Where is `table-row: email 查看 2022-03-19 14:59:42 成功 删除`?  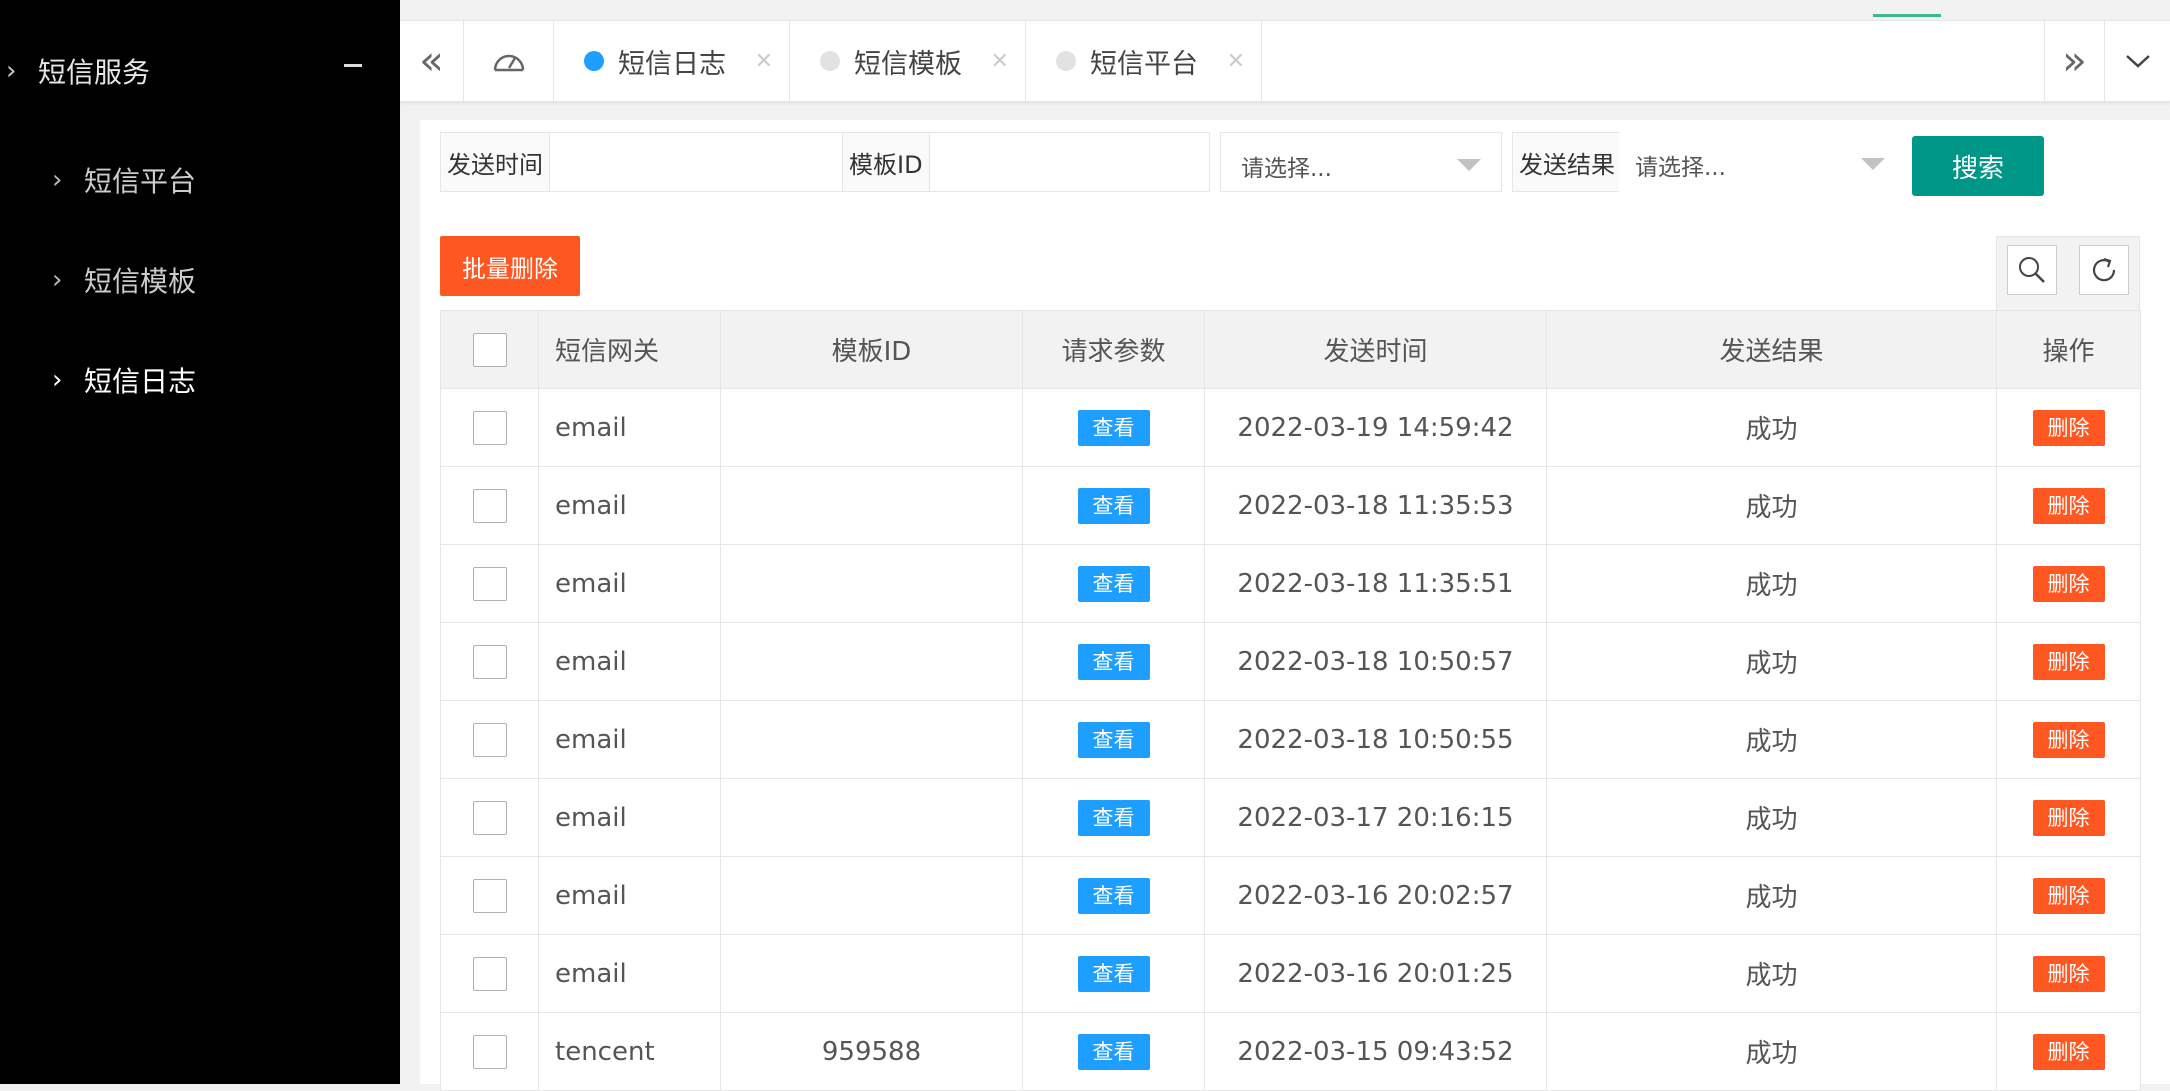
table-row: email 查看 2022-03-19 14:59:42 成功 删除 is located at coordinates (1290, 427).